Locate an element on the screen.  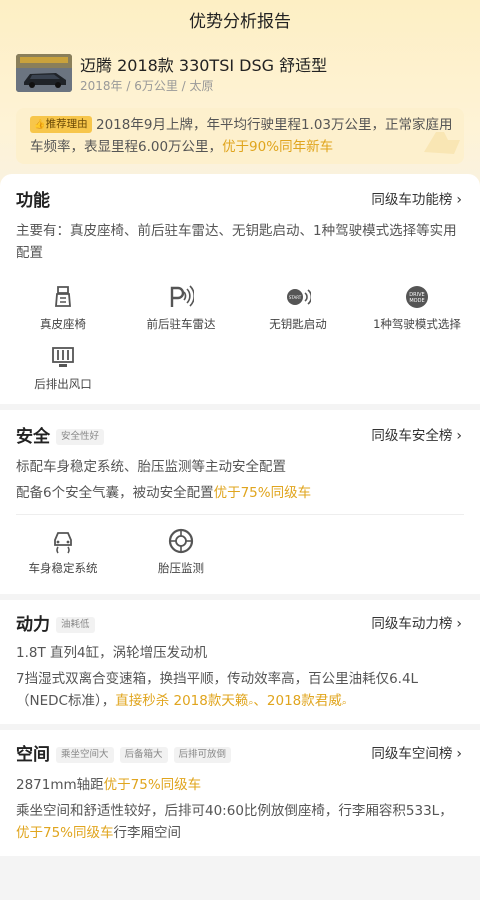
safety-rank-link: 同级车安全榜 › is located at coordinates (416, 434).